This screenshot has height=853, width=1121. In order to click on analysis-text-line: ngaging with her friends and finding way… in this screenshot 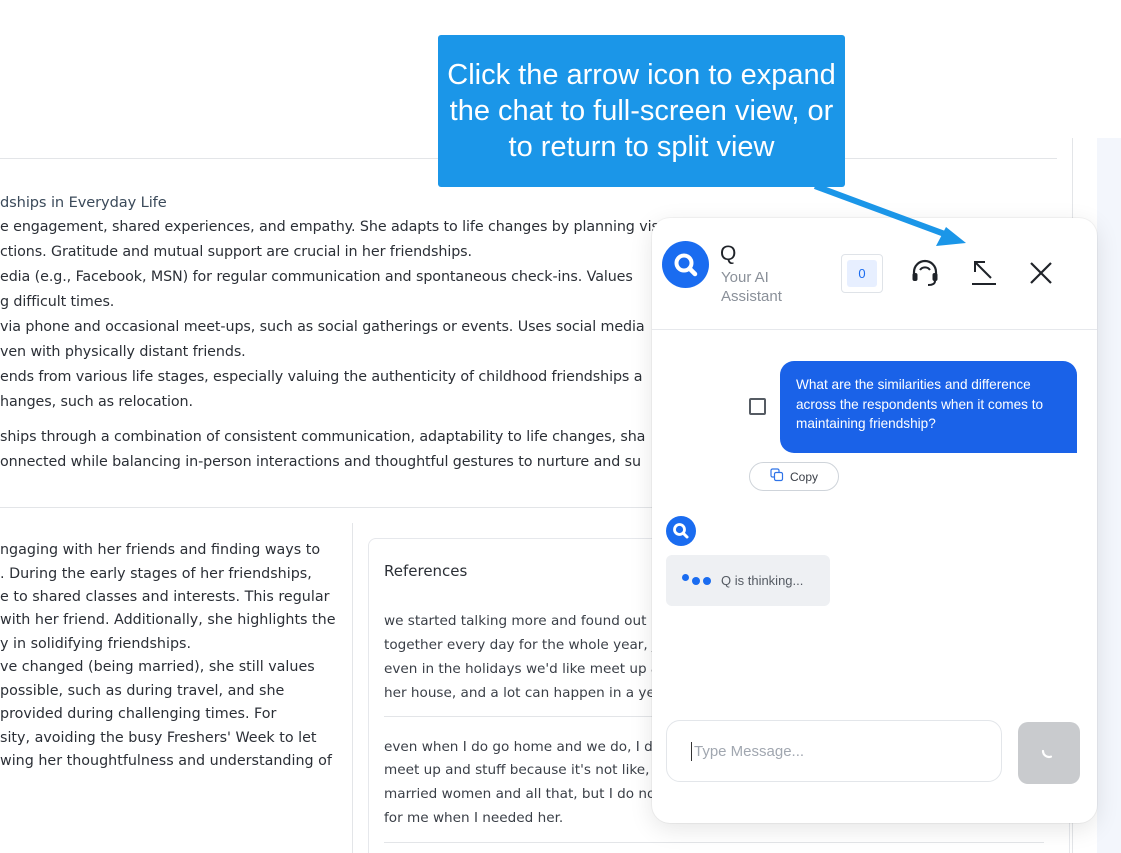, I will do `click(160, 550)`.